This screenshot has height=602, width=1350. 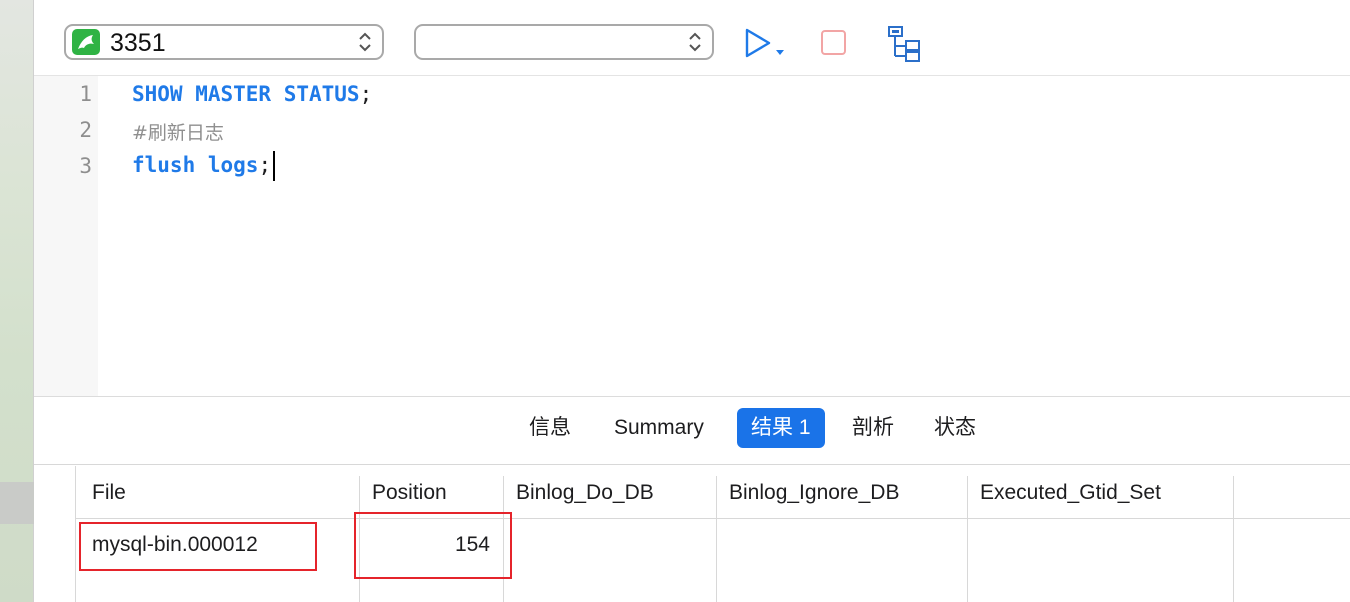 I want to click on table-cell-binlog-ignore-db, so click(x=842, y=545).